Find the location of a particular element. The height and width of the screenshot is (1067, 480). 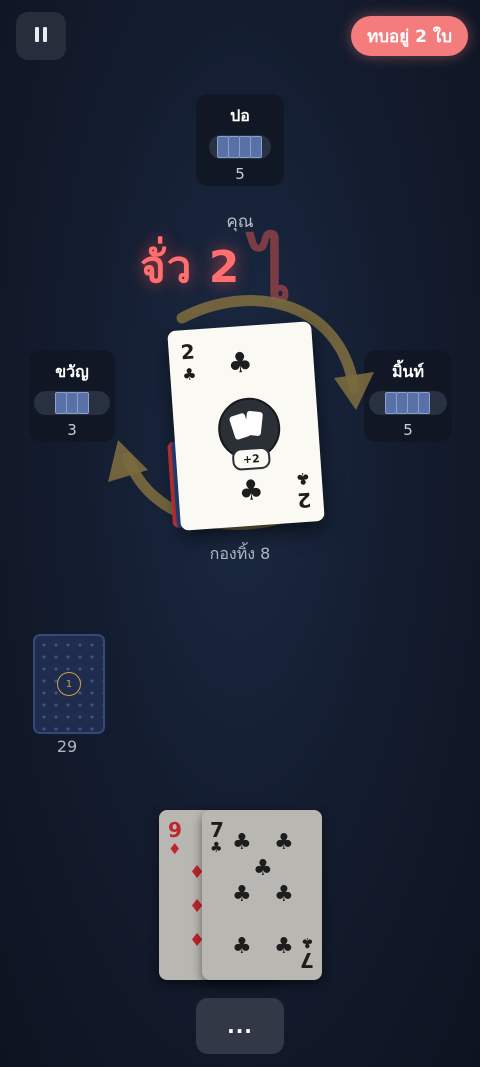

discard-pile-label: กองทิ้ง 8 is located at coordinates (240, 553).